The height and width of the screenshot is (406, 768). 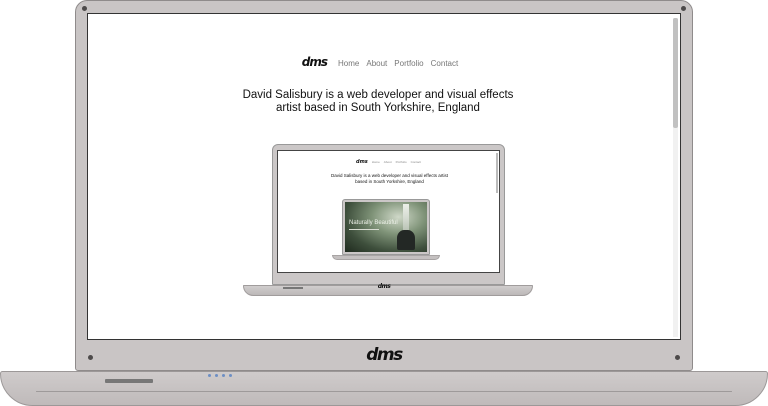 I want to click on mockup-nav-link-about: About, so click(x=387, y=162).